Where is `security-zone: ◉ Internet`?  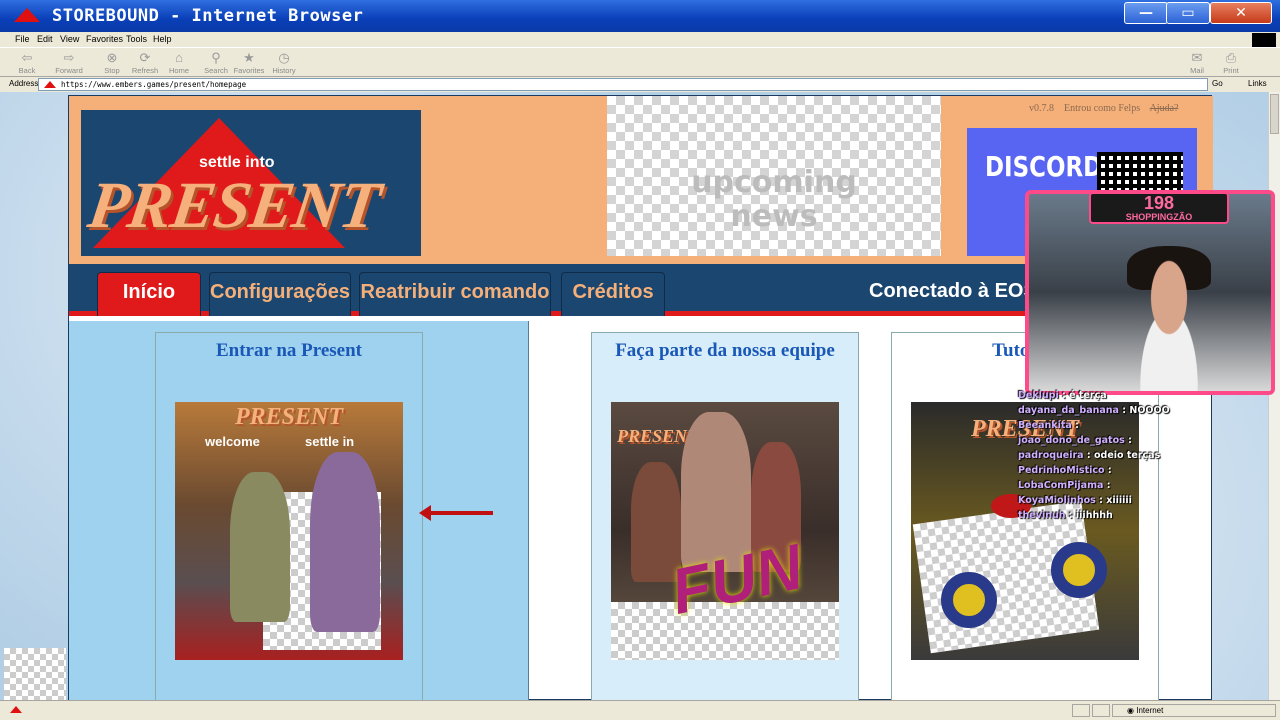 security-zone: ◉ Internet is located at coordinates (1194, 710).